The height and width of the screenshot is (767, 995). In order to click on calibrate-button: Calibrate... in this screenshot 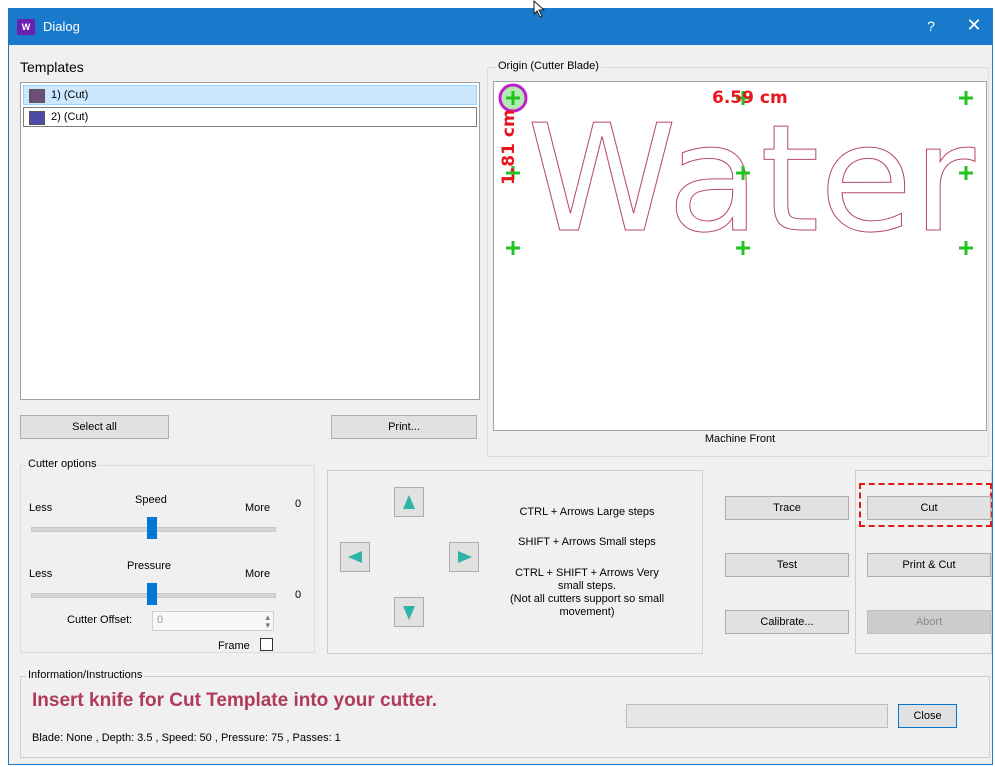, I will do `click(787, 622)`.